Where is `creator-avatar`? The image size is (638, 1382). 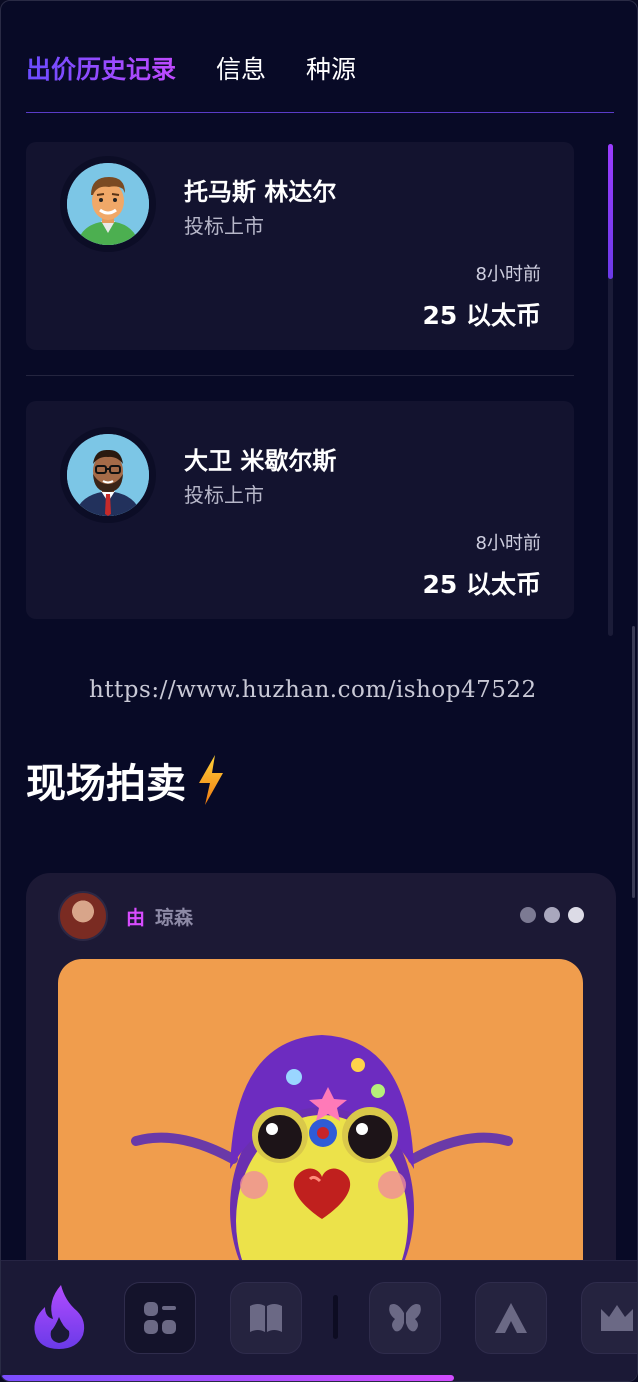 creator-avatar is located at coordinates (83, 916).